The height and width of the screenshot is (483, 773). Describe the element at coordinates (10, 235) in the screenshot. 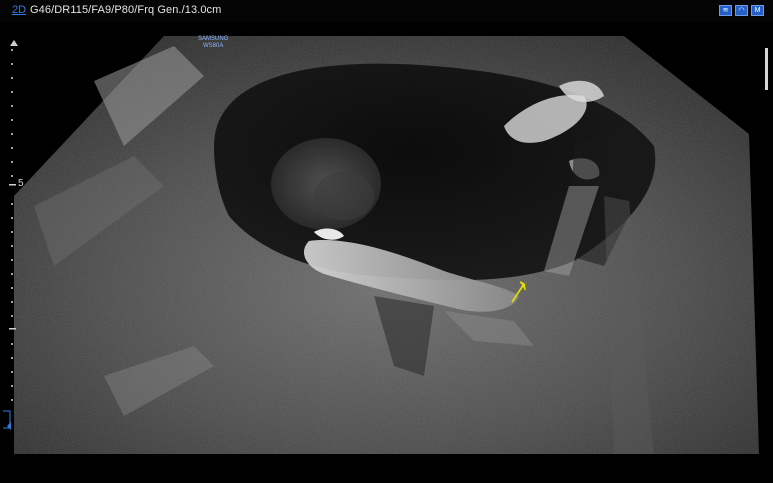

I see `depth-scale` at that location.